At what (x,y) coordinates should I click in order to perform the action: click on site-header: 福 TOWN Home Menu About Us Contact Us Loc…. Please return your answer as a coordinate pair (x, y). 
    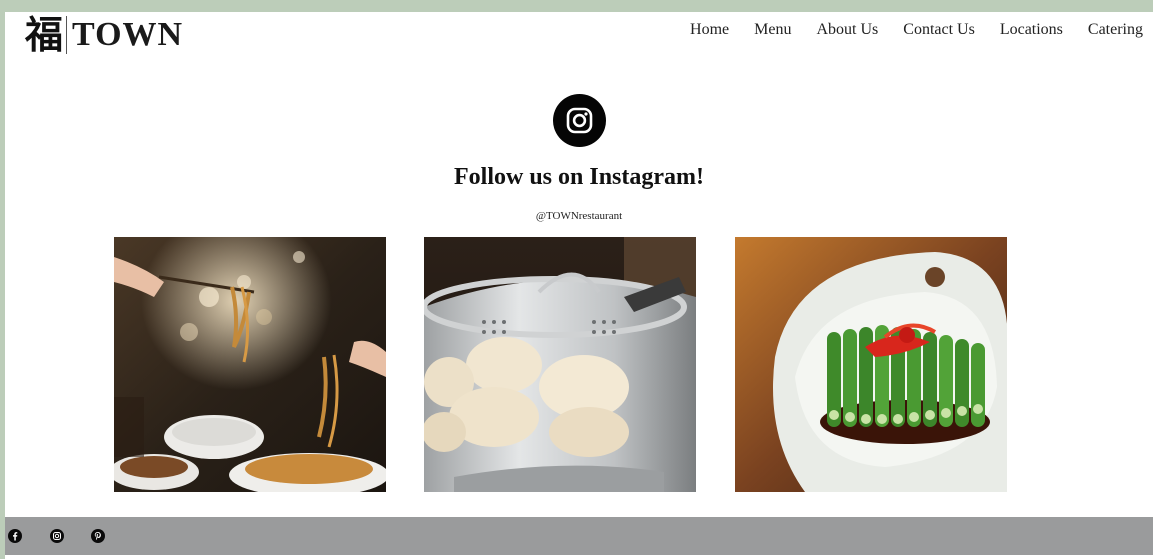
    Looking at the image, I should click on (579, 37).